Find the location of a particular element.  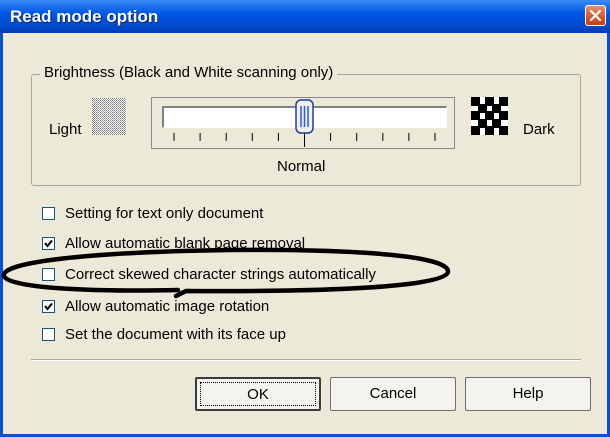

light-pattern-icon is located at coordinates (109, 116).